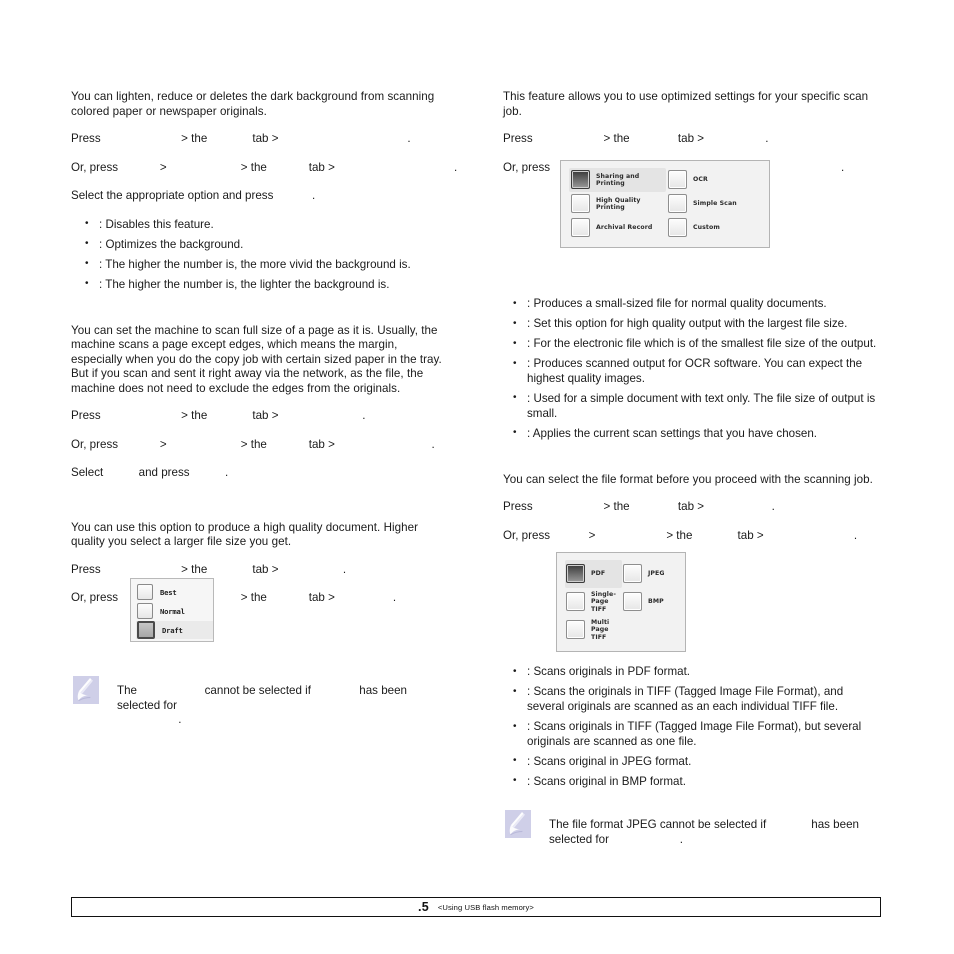  What do you see at coordinates (598, 574) in the screenshot?
I see `format-option-label: PDF` at bounding box center [598, 574].